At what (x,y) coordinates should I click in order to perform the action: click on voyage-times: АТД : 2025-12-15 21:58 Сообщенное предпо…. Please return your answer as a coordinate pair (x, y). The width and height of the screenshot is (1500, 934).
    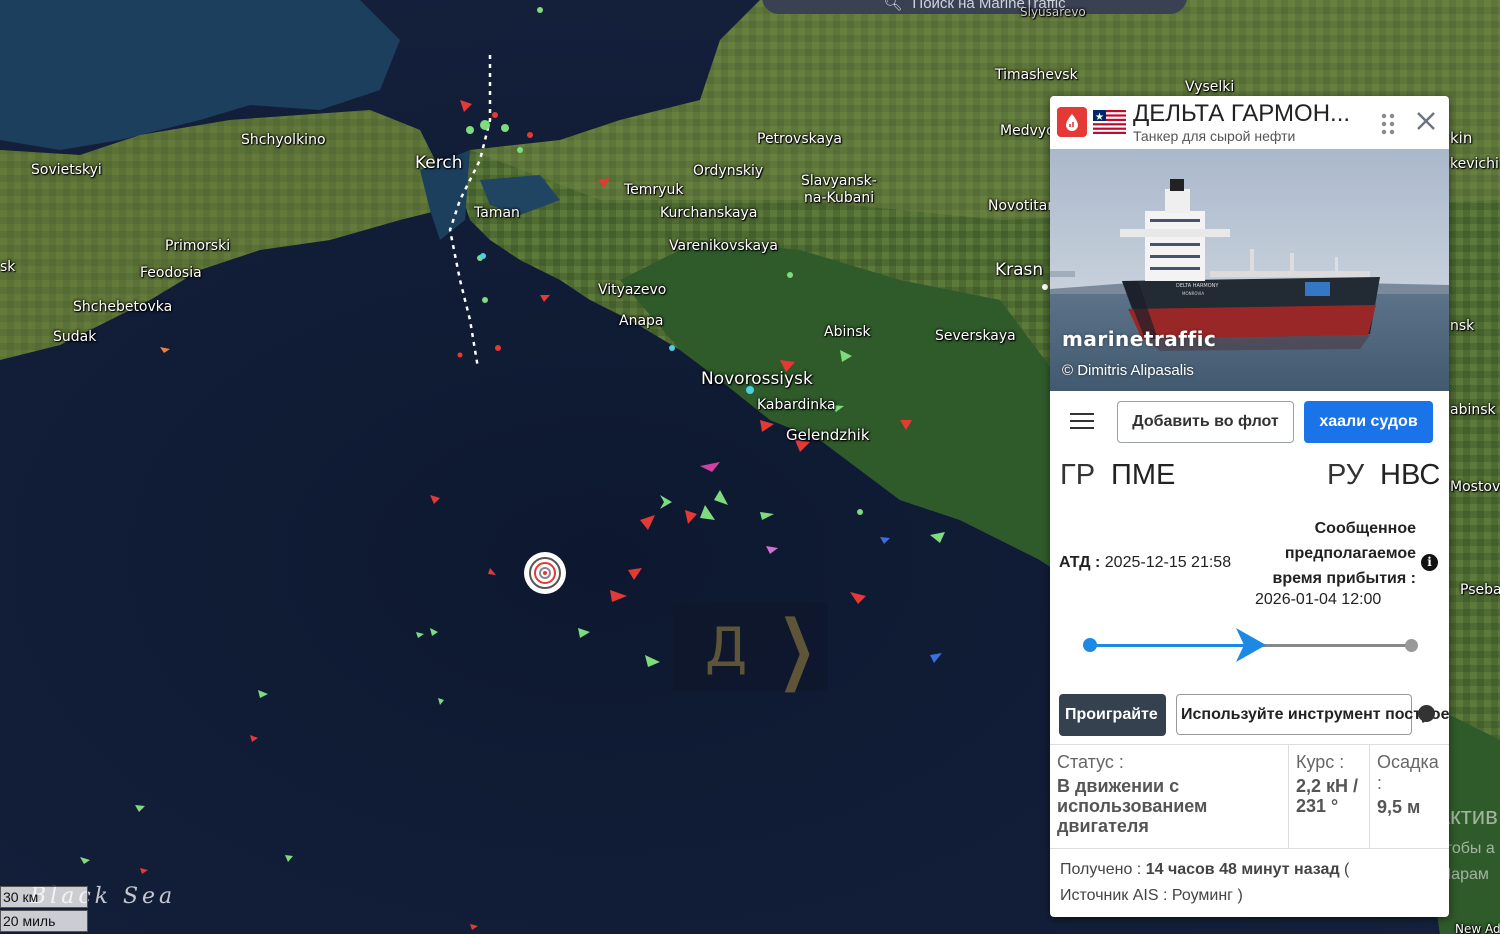
    Looking at the image, I should click on (1249, 552).